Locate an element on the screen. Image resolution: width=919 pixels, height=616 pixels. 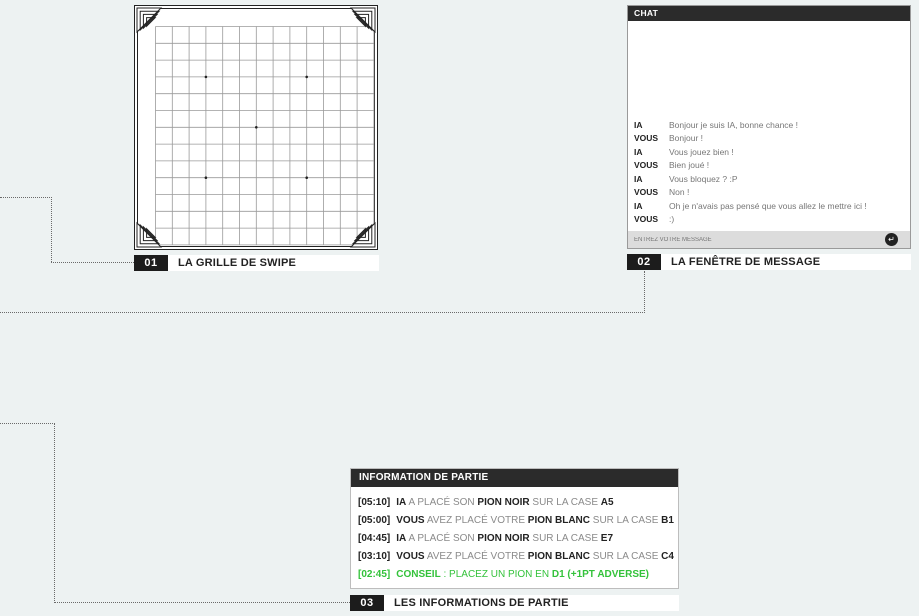
corner-ornament-bottom-left is located at coordinates (149, 234).